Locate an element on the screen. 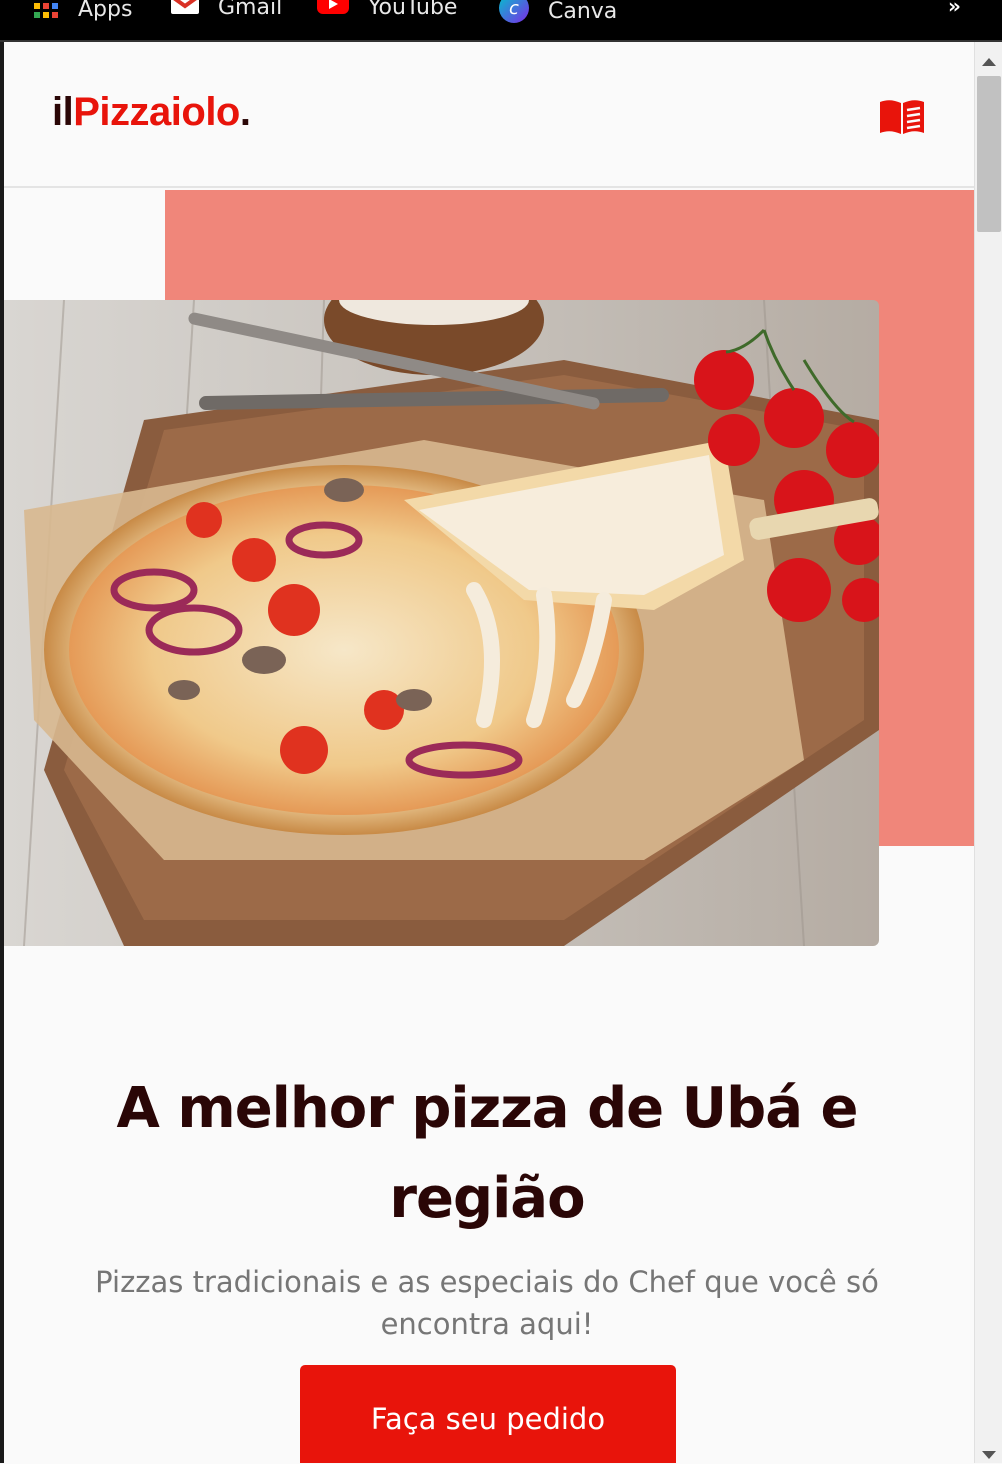 This screenshot has height=1464, width=1002. menu-button is located at coordinates (902, 117).